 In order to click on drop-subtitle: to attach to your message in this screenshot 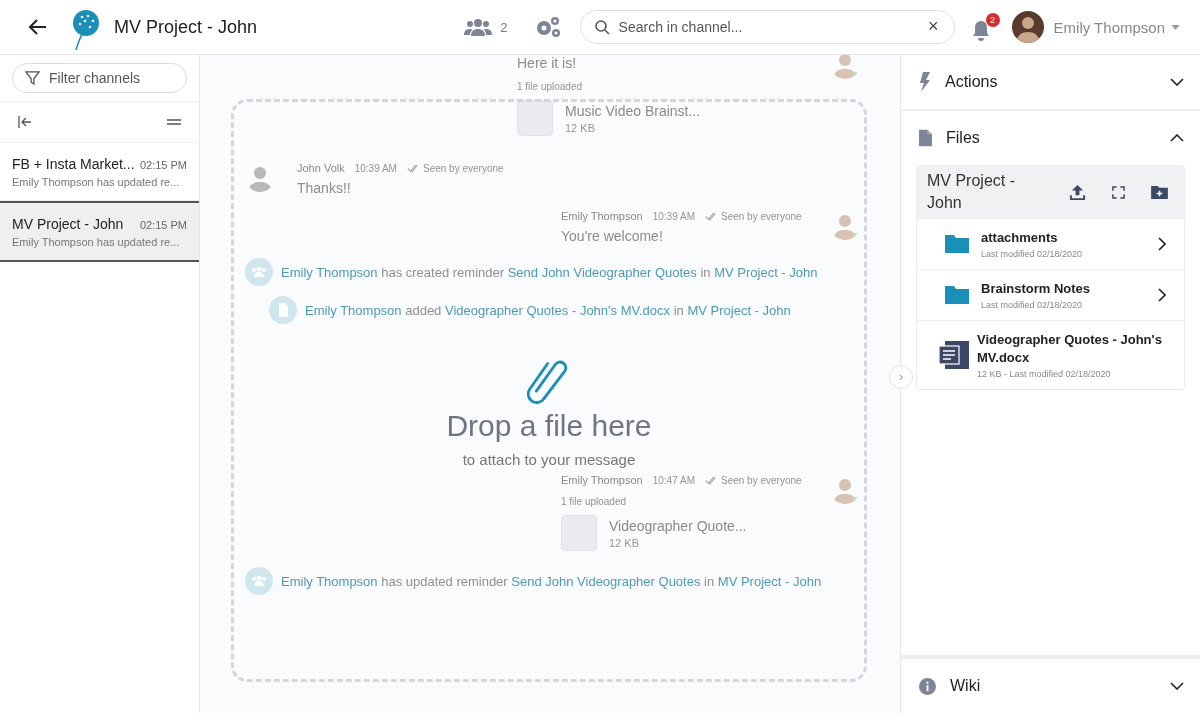, I will do `click(549, 459)`.